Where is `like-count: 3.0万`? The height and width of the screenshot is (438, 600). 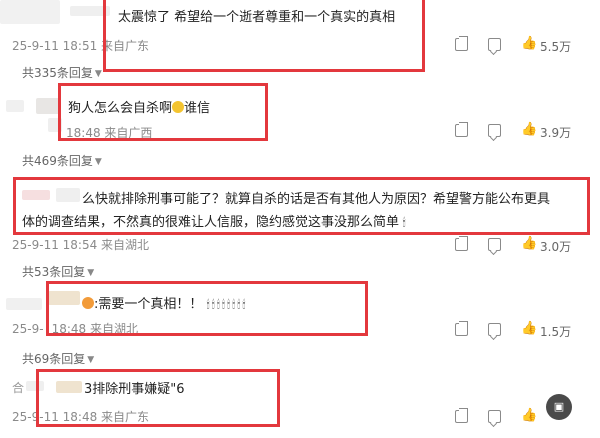
like-count: 3.0万 is located at coordinates (556, 247).